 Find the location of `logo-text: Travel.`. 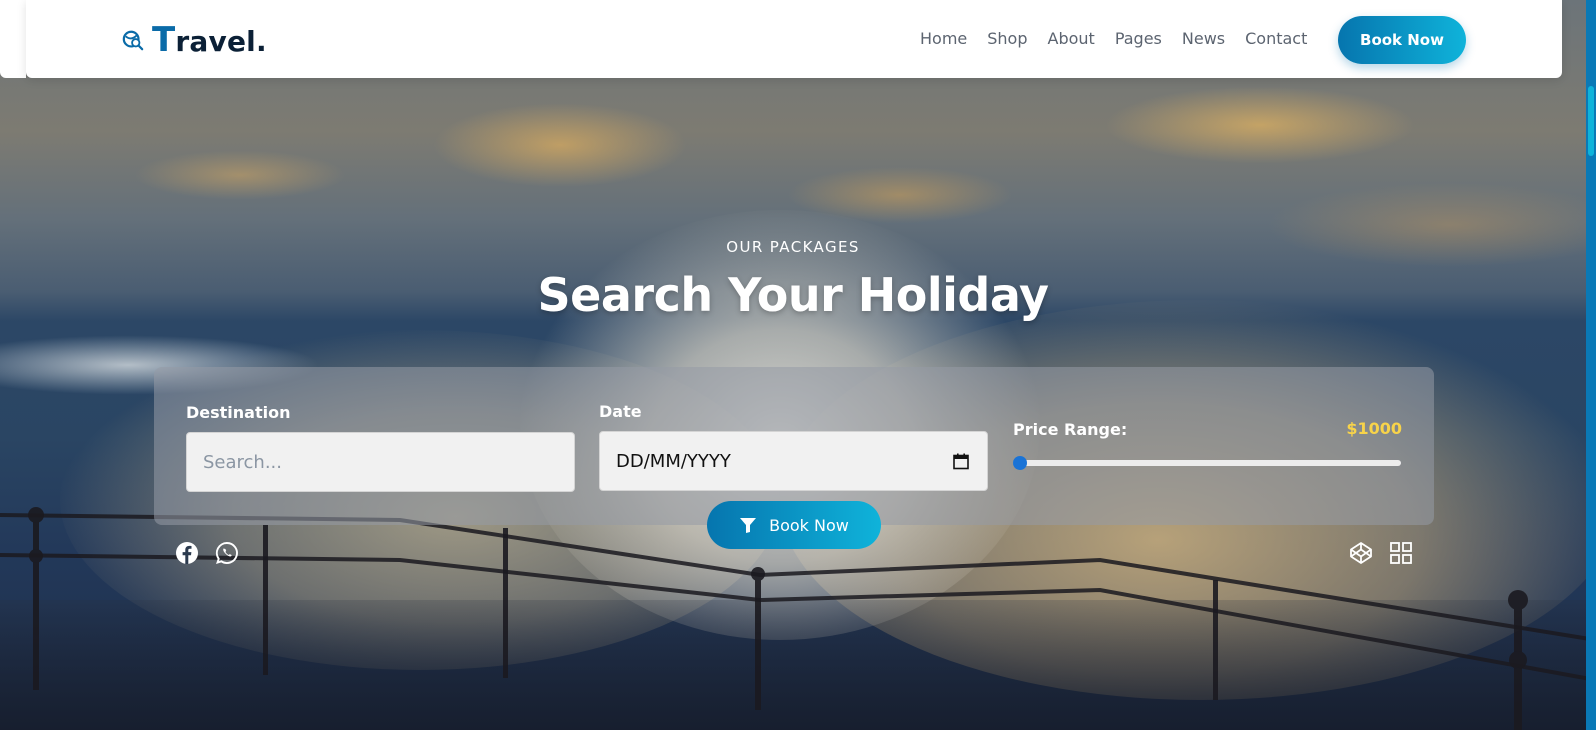

logo-text: Travel. is located at coordinates (209, 40).